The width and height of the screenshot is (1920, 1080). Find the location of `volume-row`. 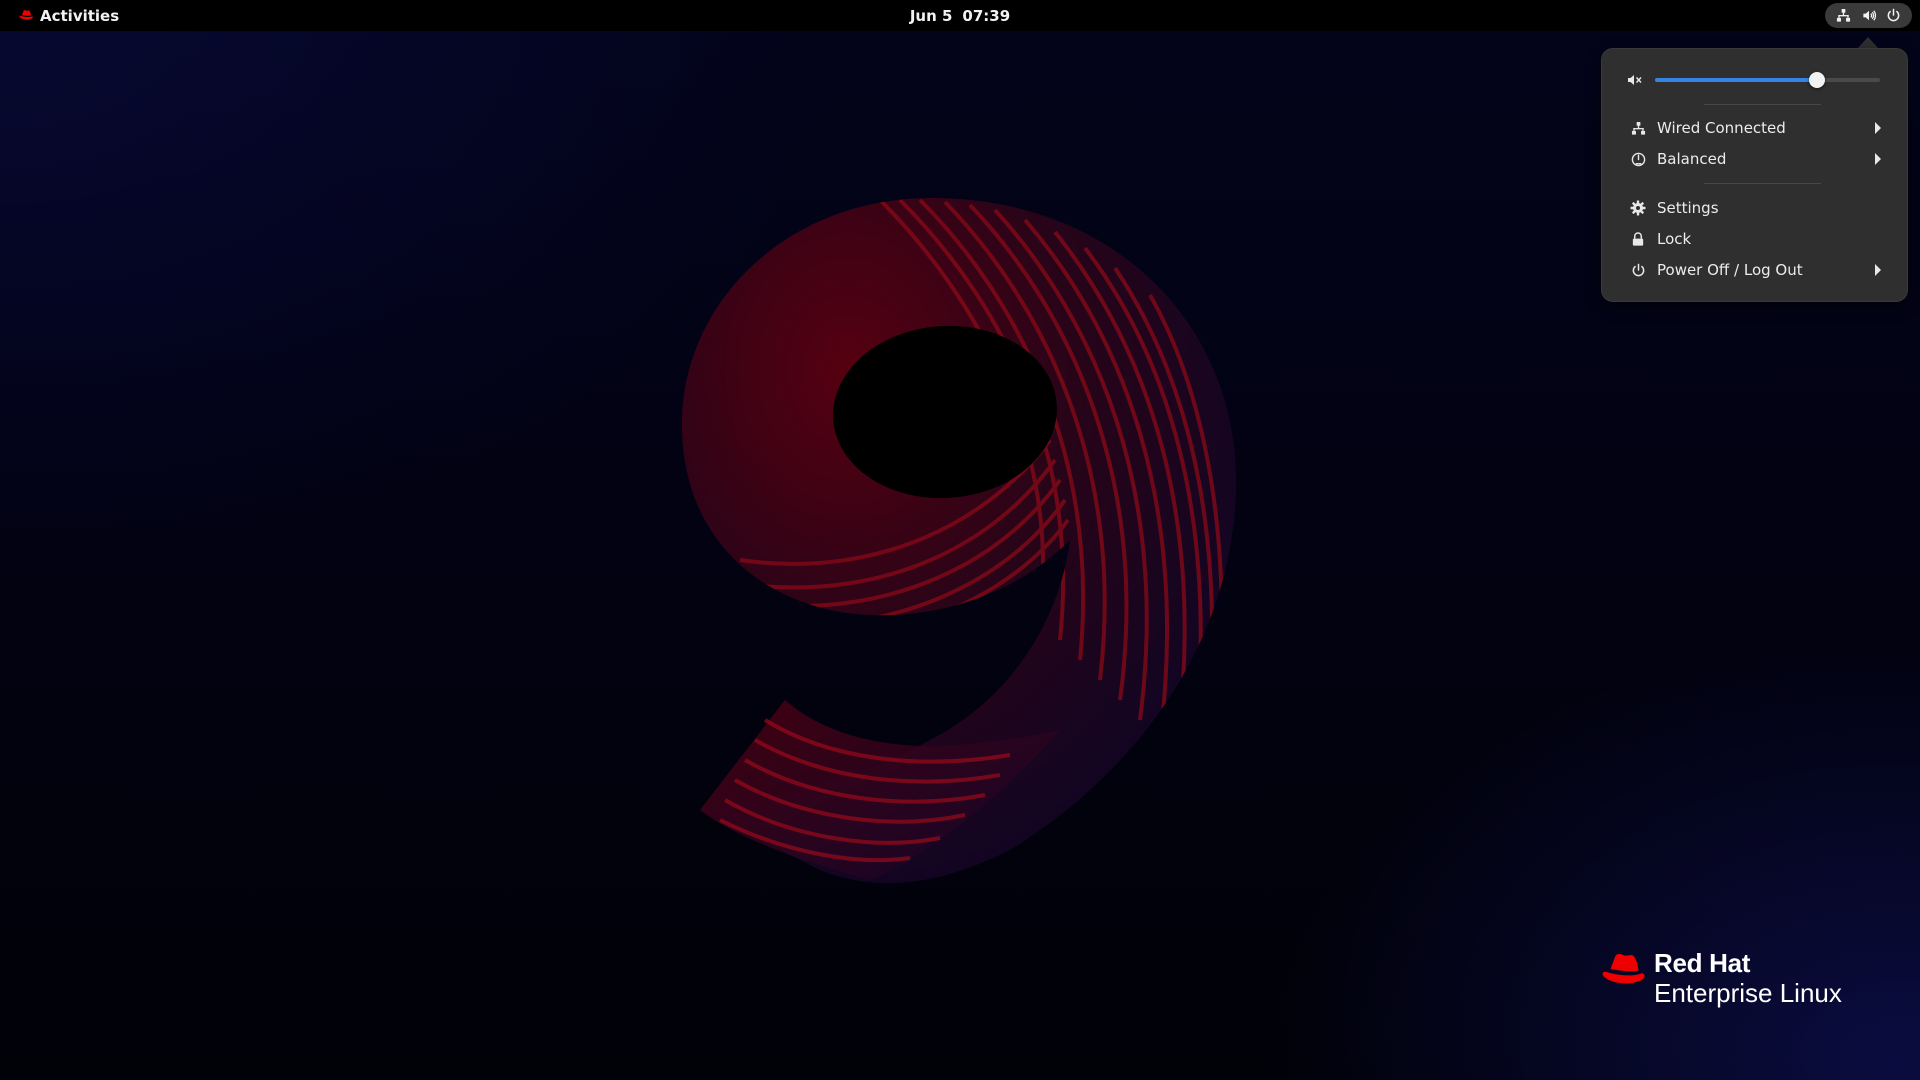

volume-row is located at coordinates (1757, 80).